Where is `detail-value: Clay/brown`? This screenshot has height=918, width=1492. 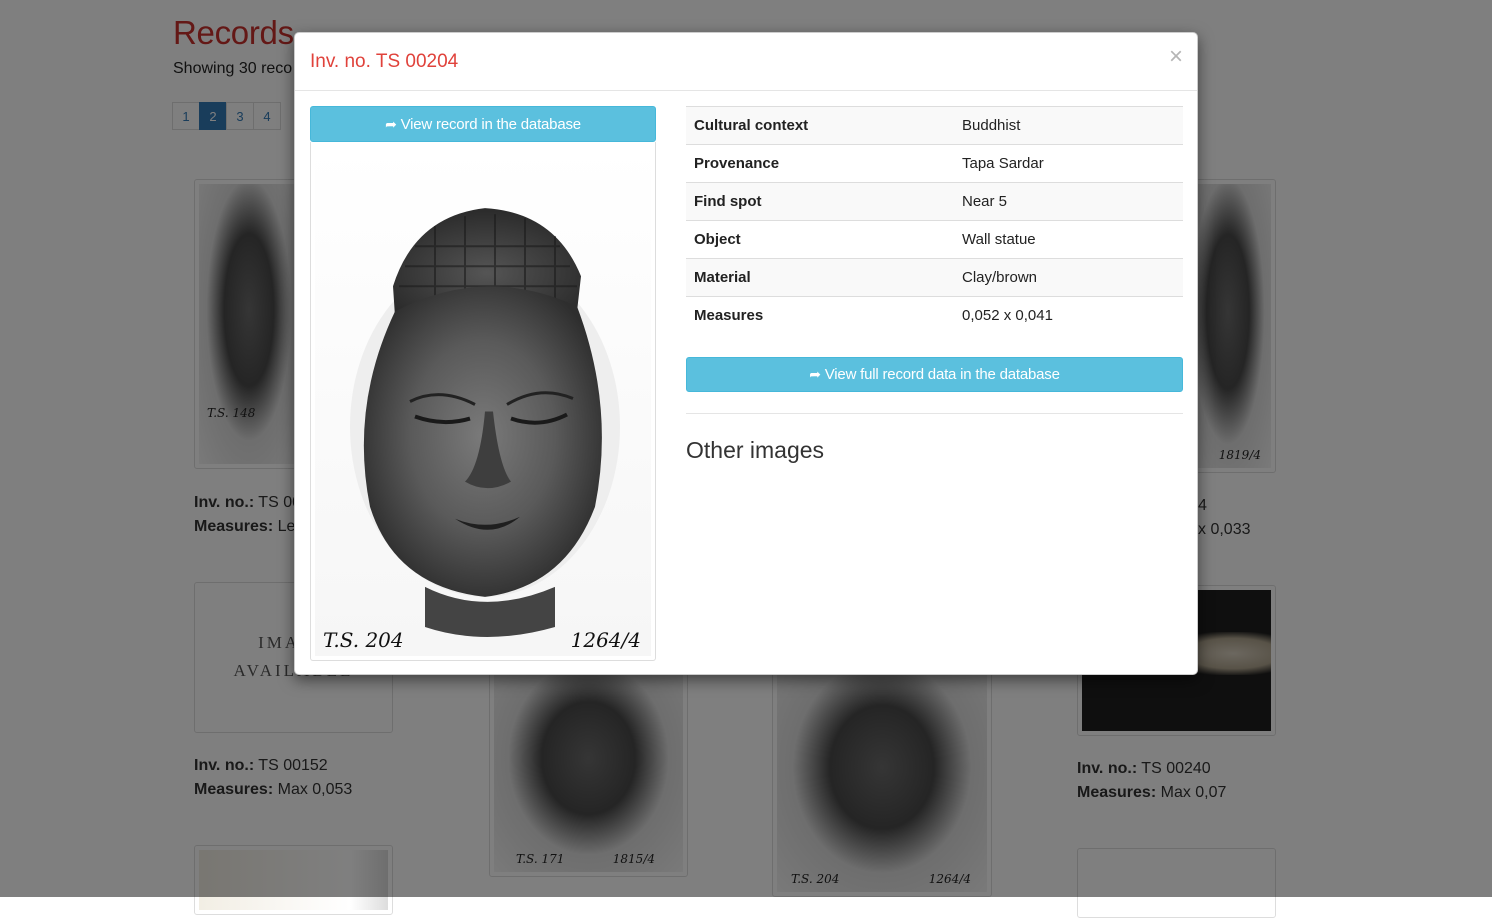
detail-value: Clay/brown is located at coordinates (1068, 277).